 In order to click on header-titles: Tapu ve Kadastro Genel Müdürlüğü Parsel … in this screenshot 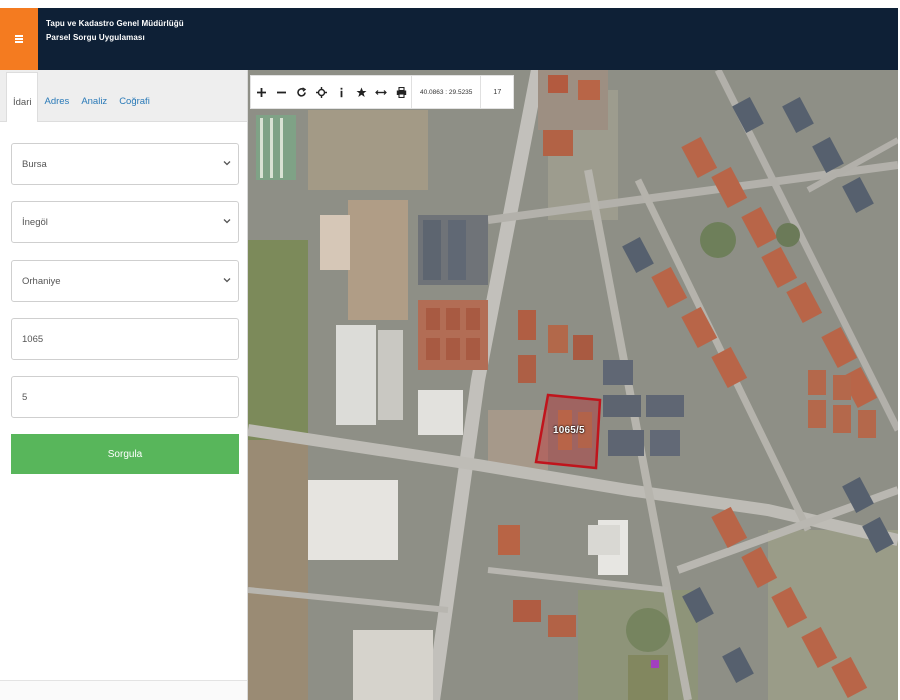, I will do `click(111, 39)`.